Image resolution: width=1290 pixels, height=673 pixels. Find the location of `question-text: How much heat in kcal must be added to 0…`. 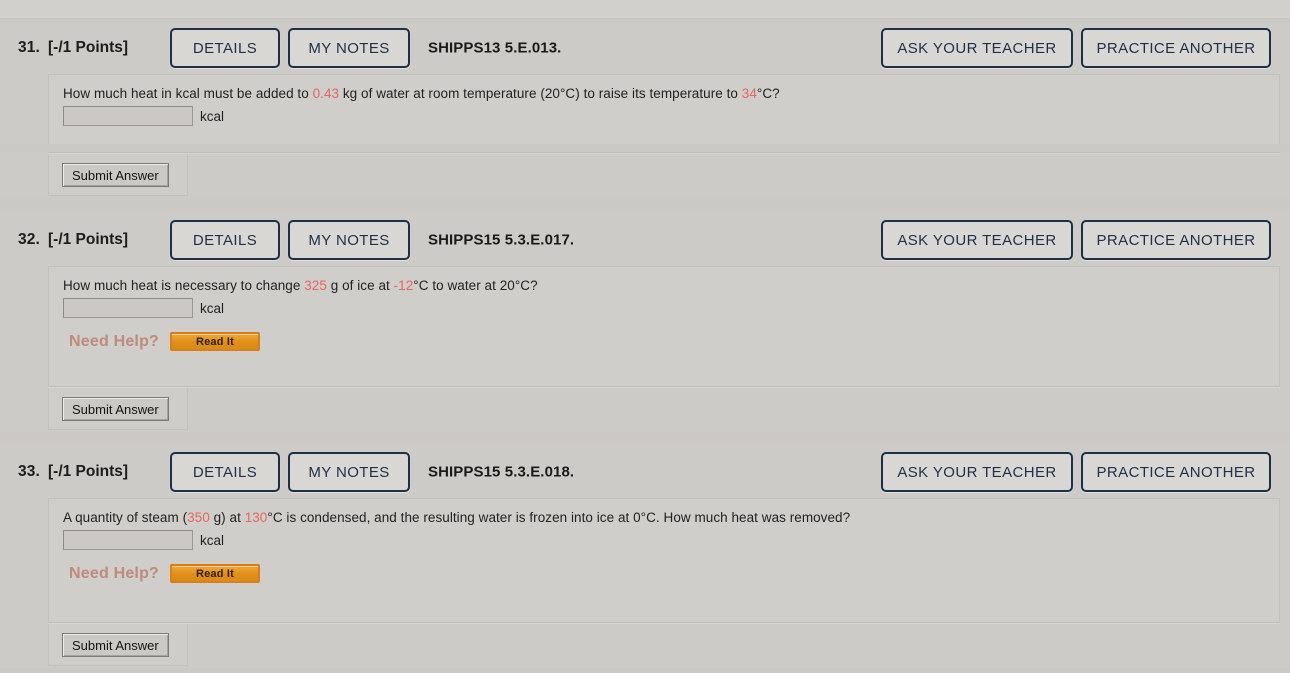

question-text: How much heat in kcal must be added to 0… is located at coordinates (664, 89).